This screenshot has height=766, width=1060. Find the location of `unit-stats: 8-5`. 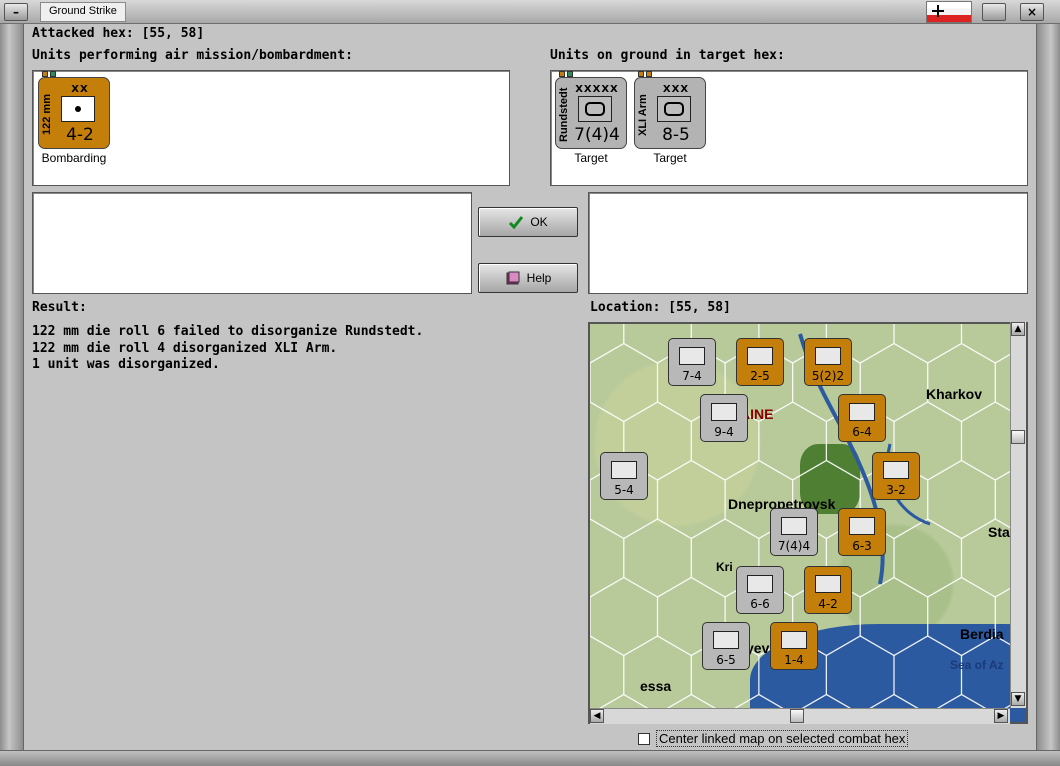

unit-stats: 8-5 is located at coordinates (676, 135).